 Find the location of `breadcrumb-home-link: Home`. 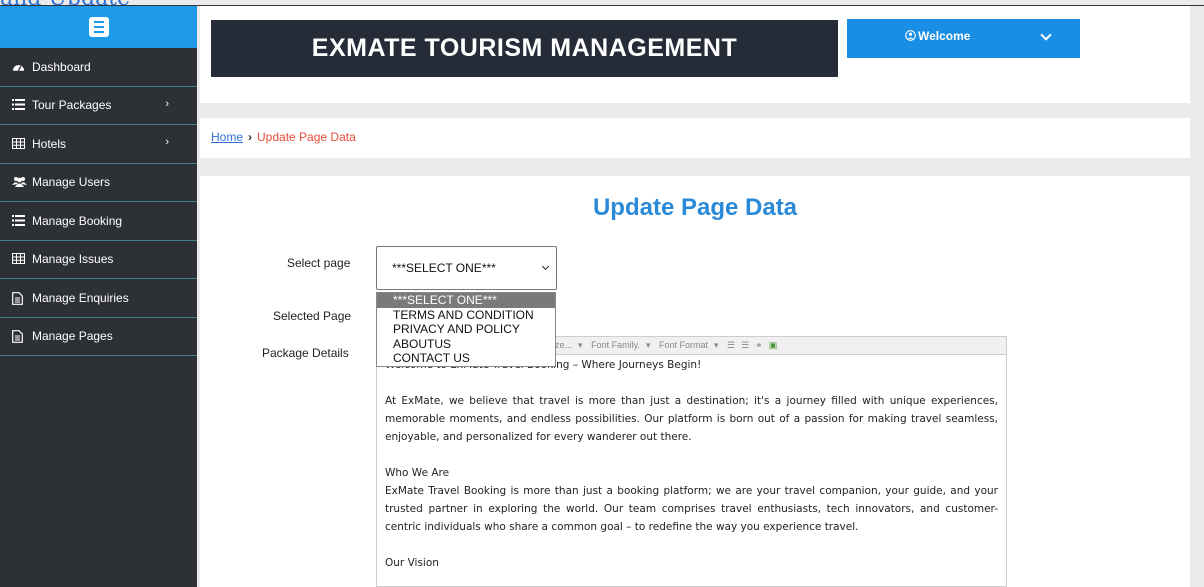

breadcrumb-home-link: Home is located at coordinates (227, 137).